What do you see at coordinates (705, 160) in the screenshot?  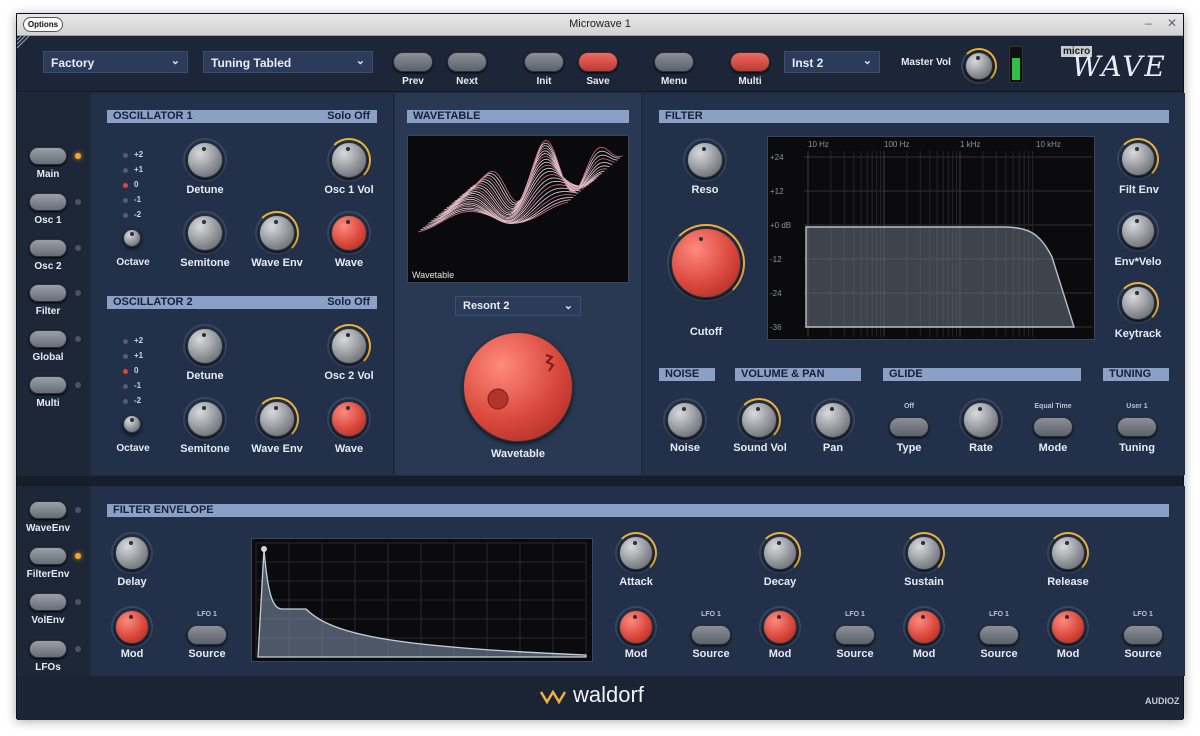 I see `reso-knob` at bounding box center [705, 160].